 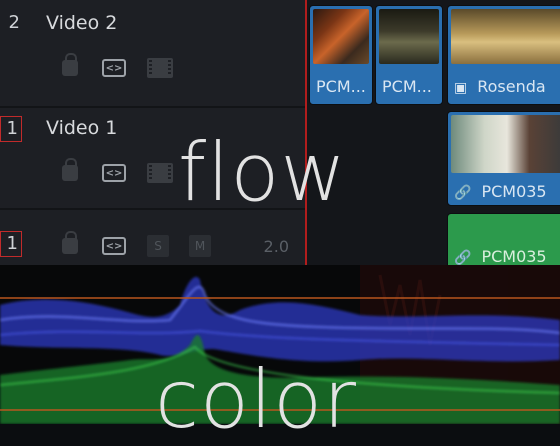 What do you see at coordinates (14, 22) in the screenshot?
I see `track-number: 2` at bounding box center [14, 22].